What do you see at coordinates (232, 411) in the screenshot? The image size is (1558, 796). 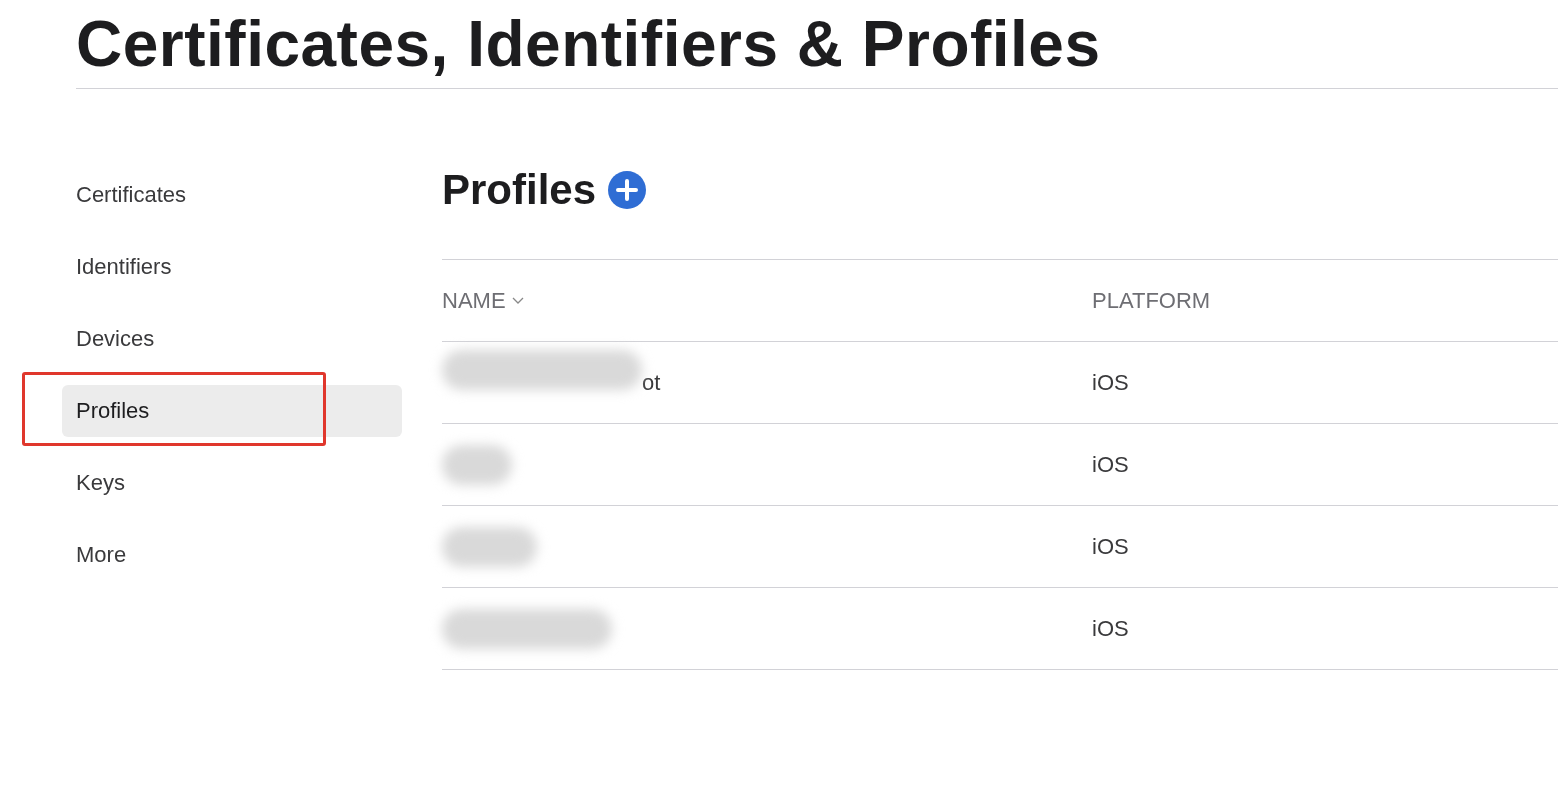 I see `sidebar-item: Profiles` at bounding box center [232, 411].